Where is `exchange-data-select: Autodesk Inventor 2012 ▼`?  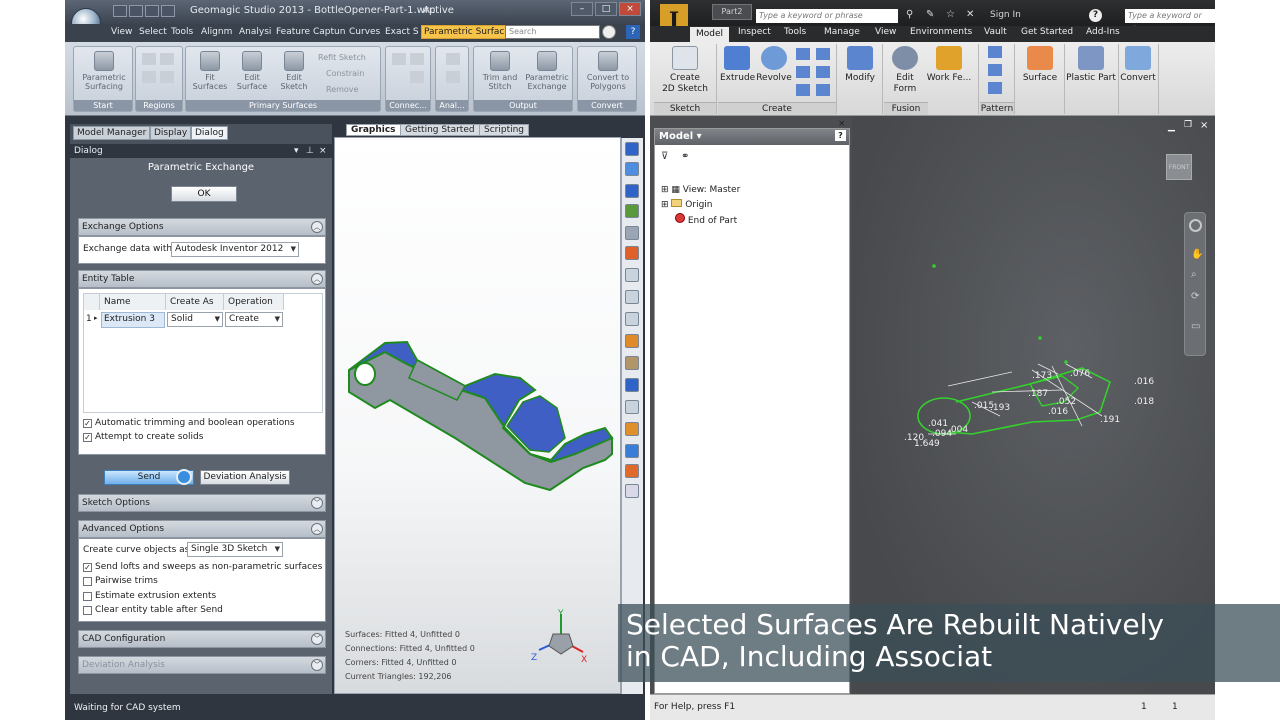 exchange-data-select: Autodesk Inventor 2012 ▼ is located at coordinates (235, 249).